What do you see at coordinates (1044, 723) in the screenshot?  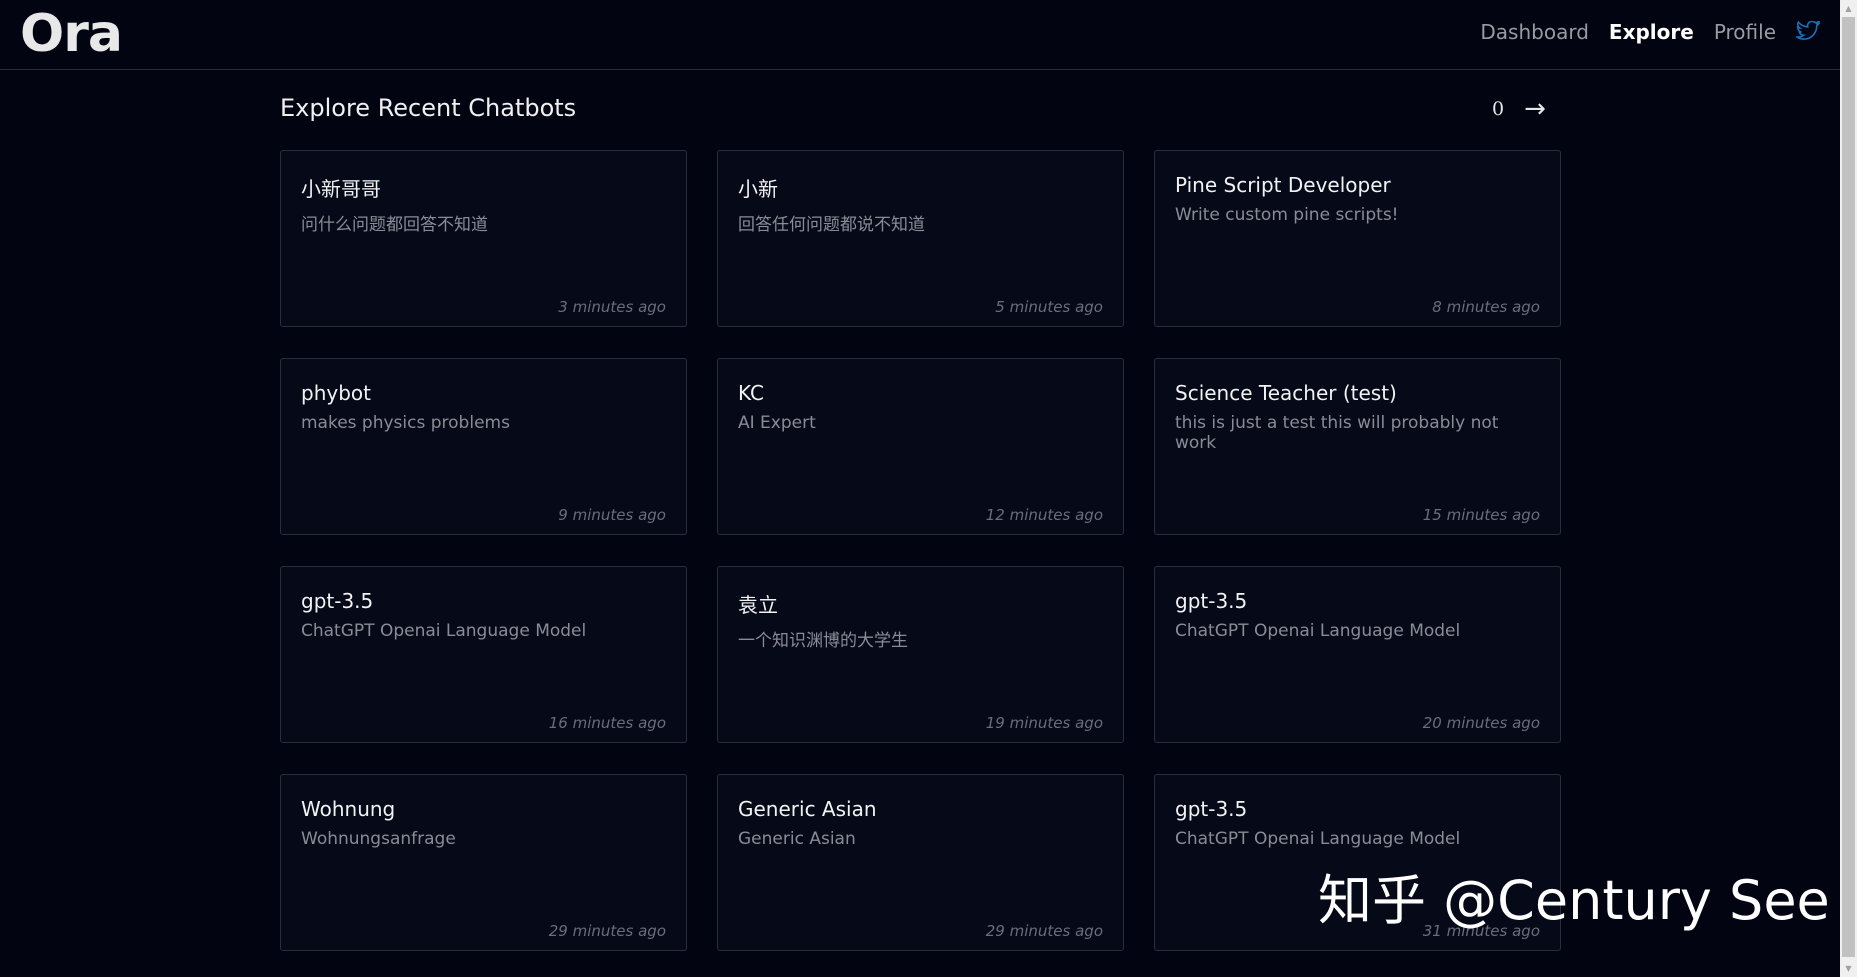 I see `chatbot-timestamp: 19 minutes ago` at bounding box center [1044, 723].